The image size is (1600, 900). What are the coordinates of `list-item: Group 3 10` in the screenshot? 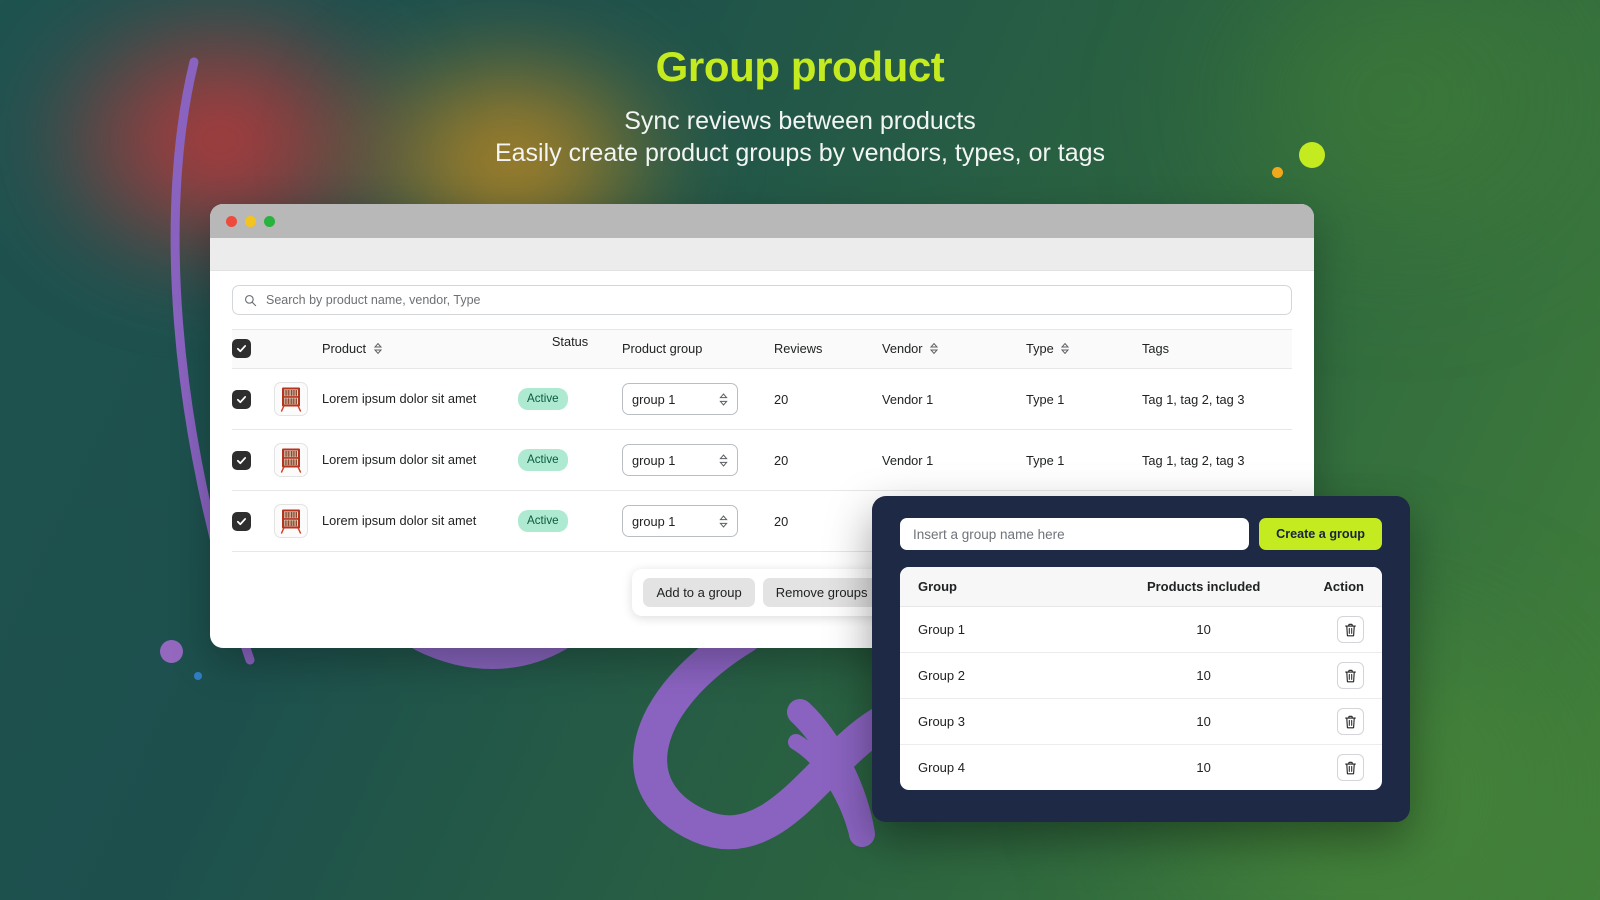 It's located at (1141, 721).